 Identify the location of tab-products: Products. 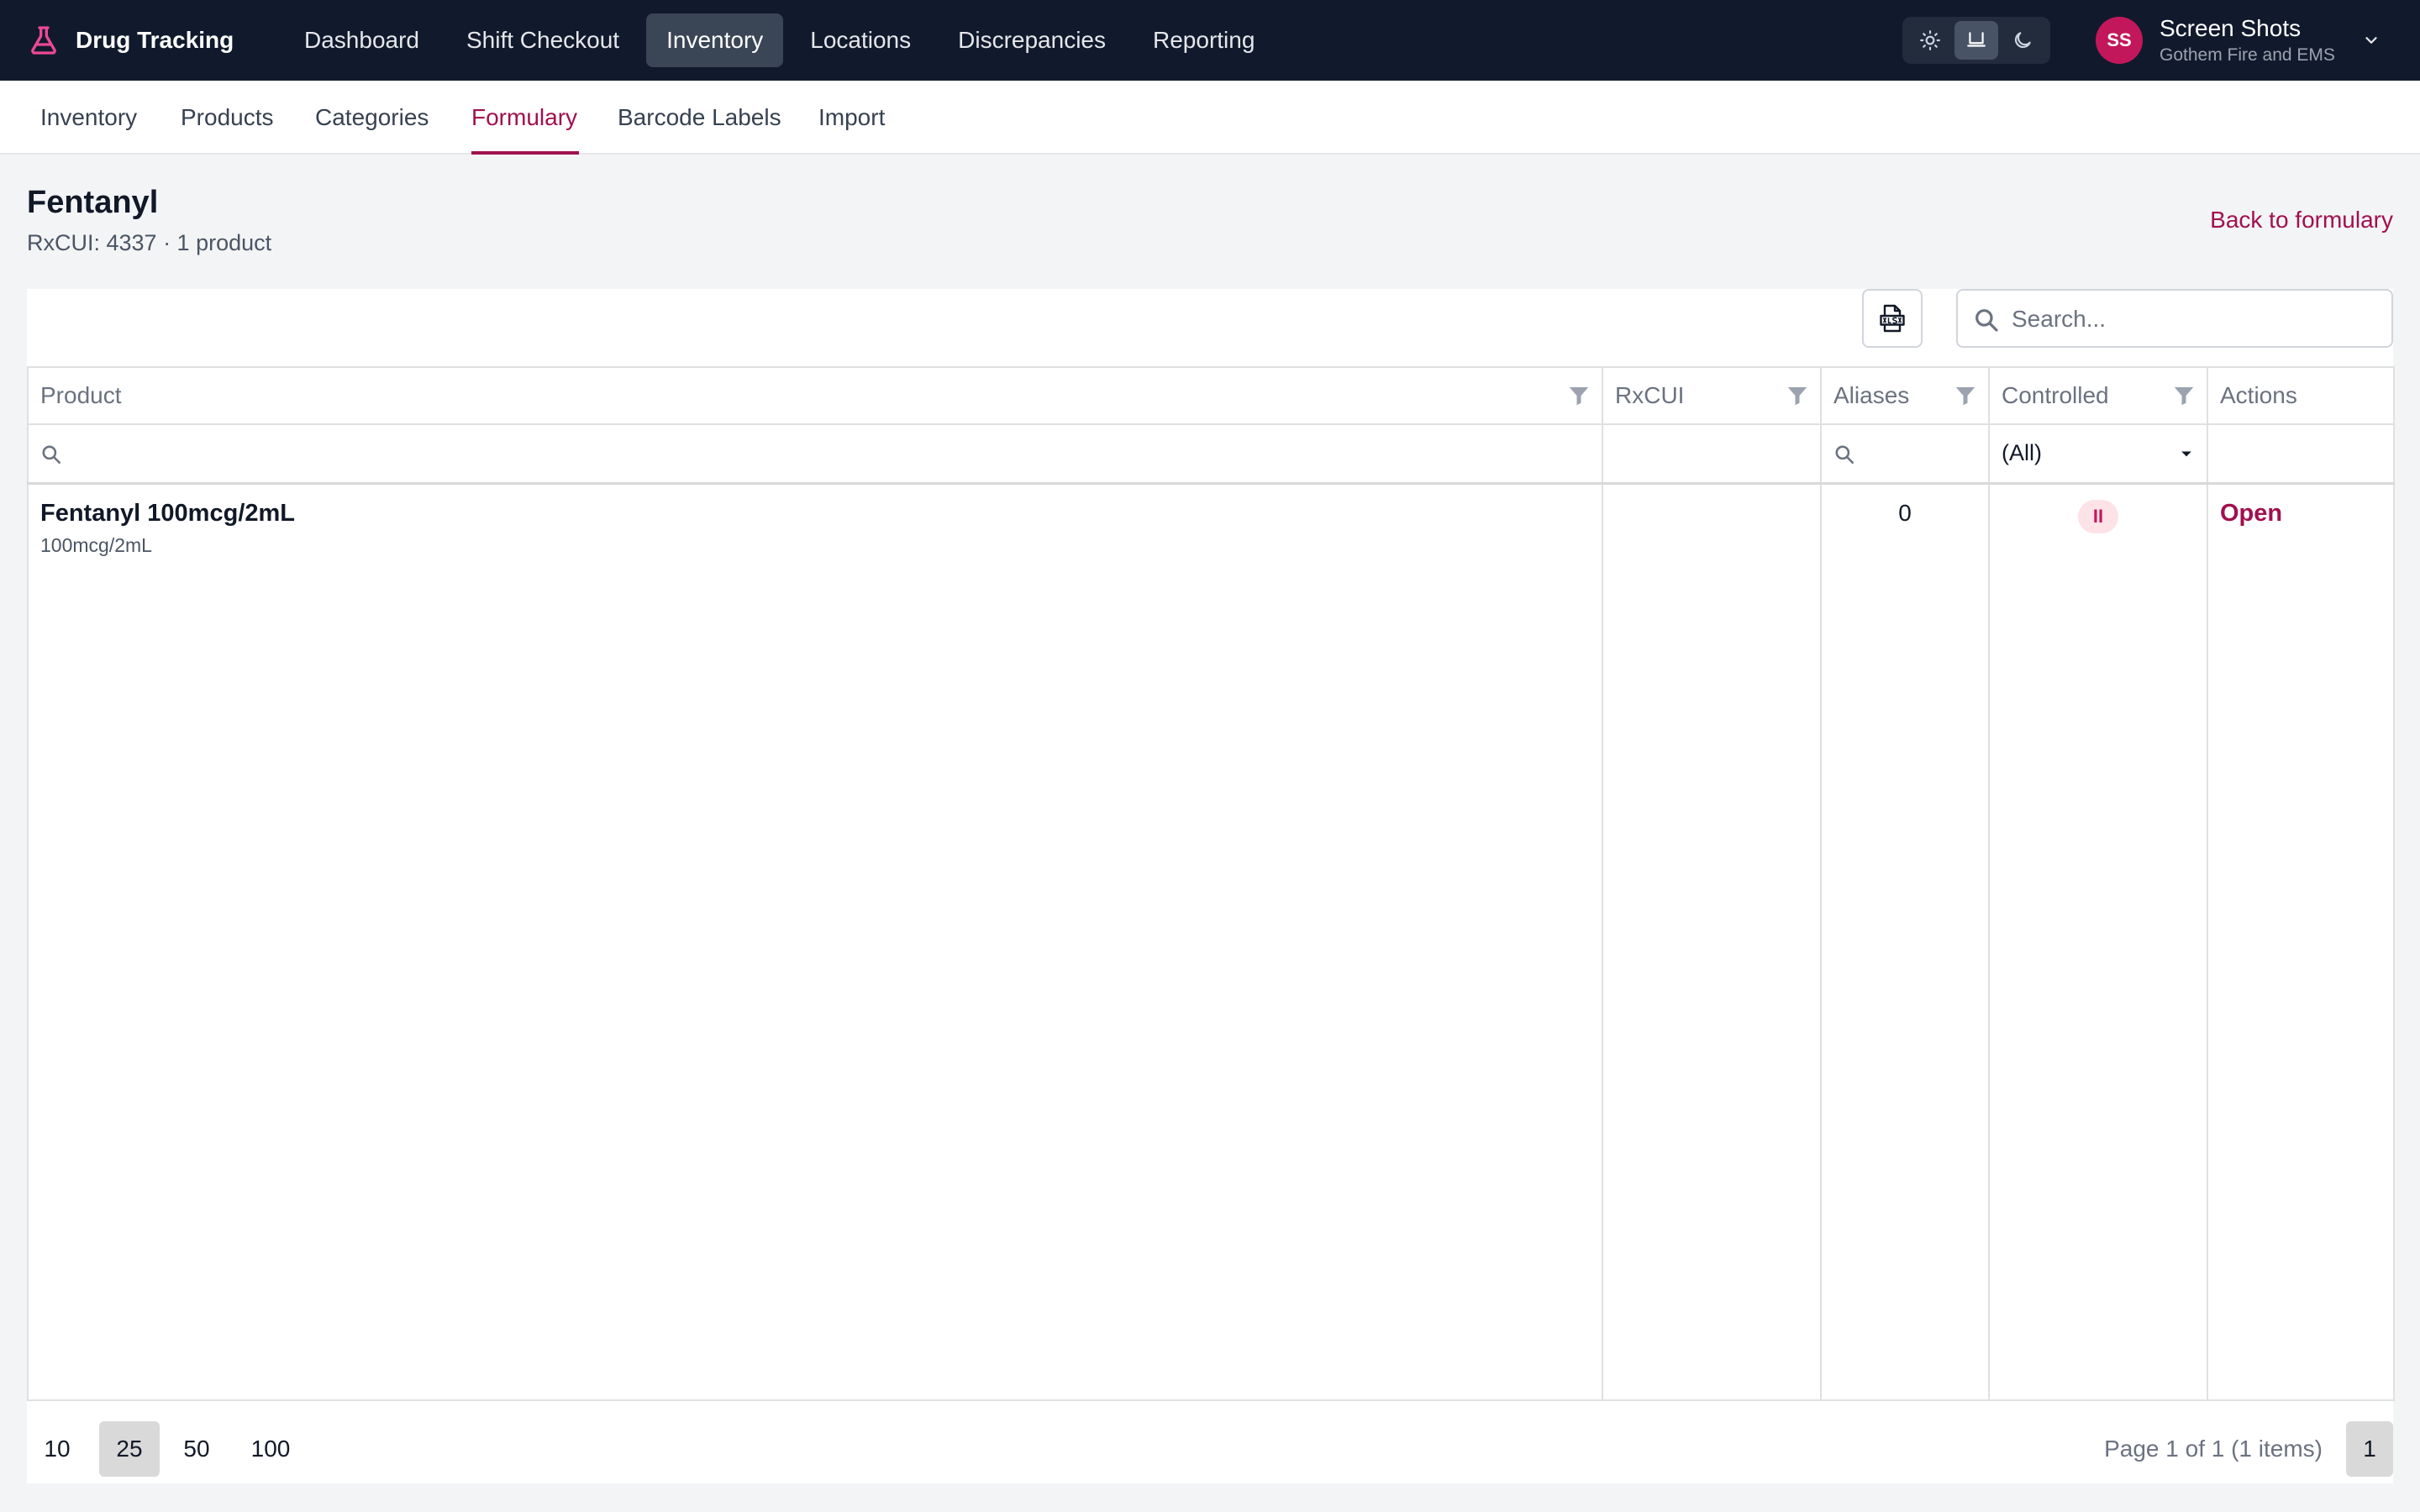
(227, 118).